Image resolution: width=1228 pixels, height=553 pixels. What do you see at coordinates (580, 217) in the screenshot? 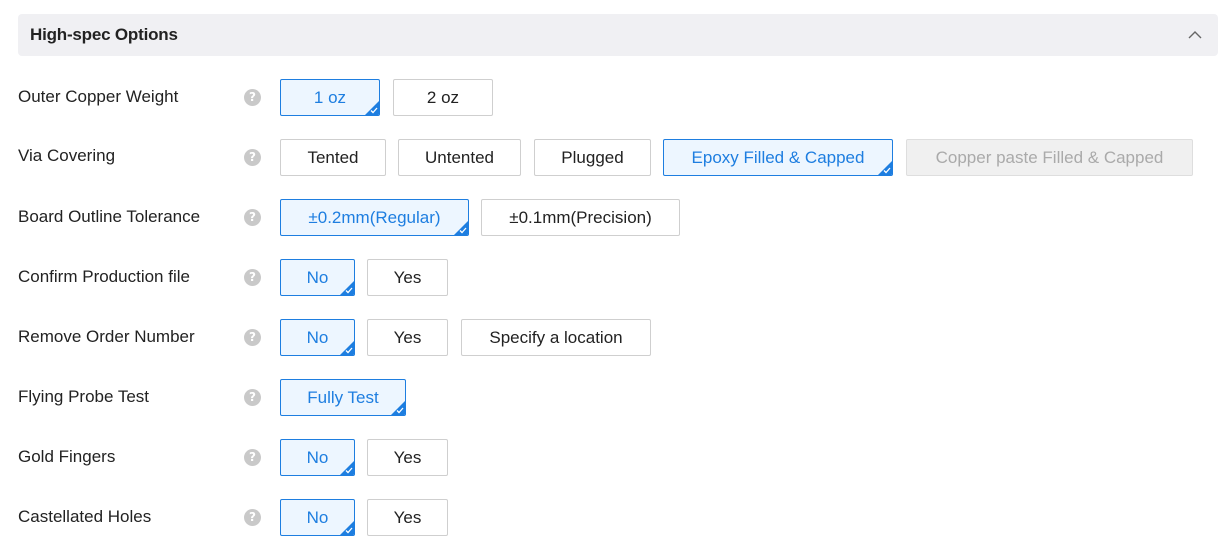
I see `option-precision-tolerance: ±0.1mm(Precision)` at bounding box center [580, 217].